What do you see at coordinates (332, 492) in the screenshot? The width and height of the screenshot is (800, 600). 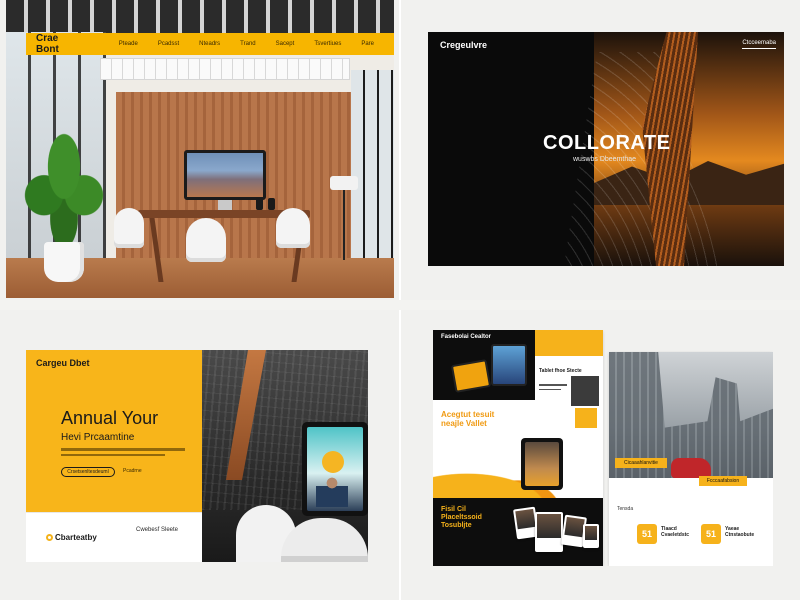 I see `person-image` at bounding box center [332, 492].